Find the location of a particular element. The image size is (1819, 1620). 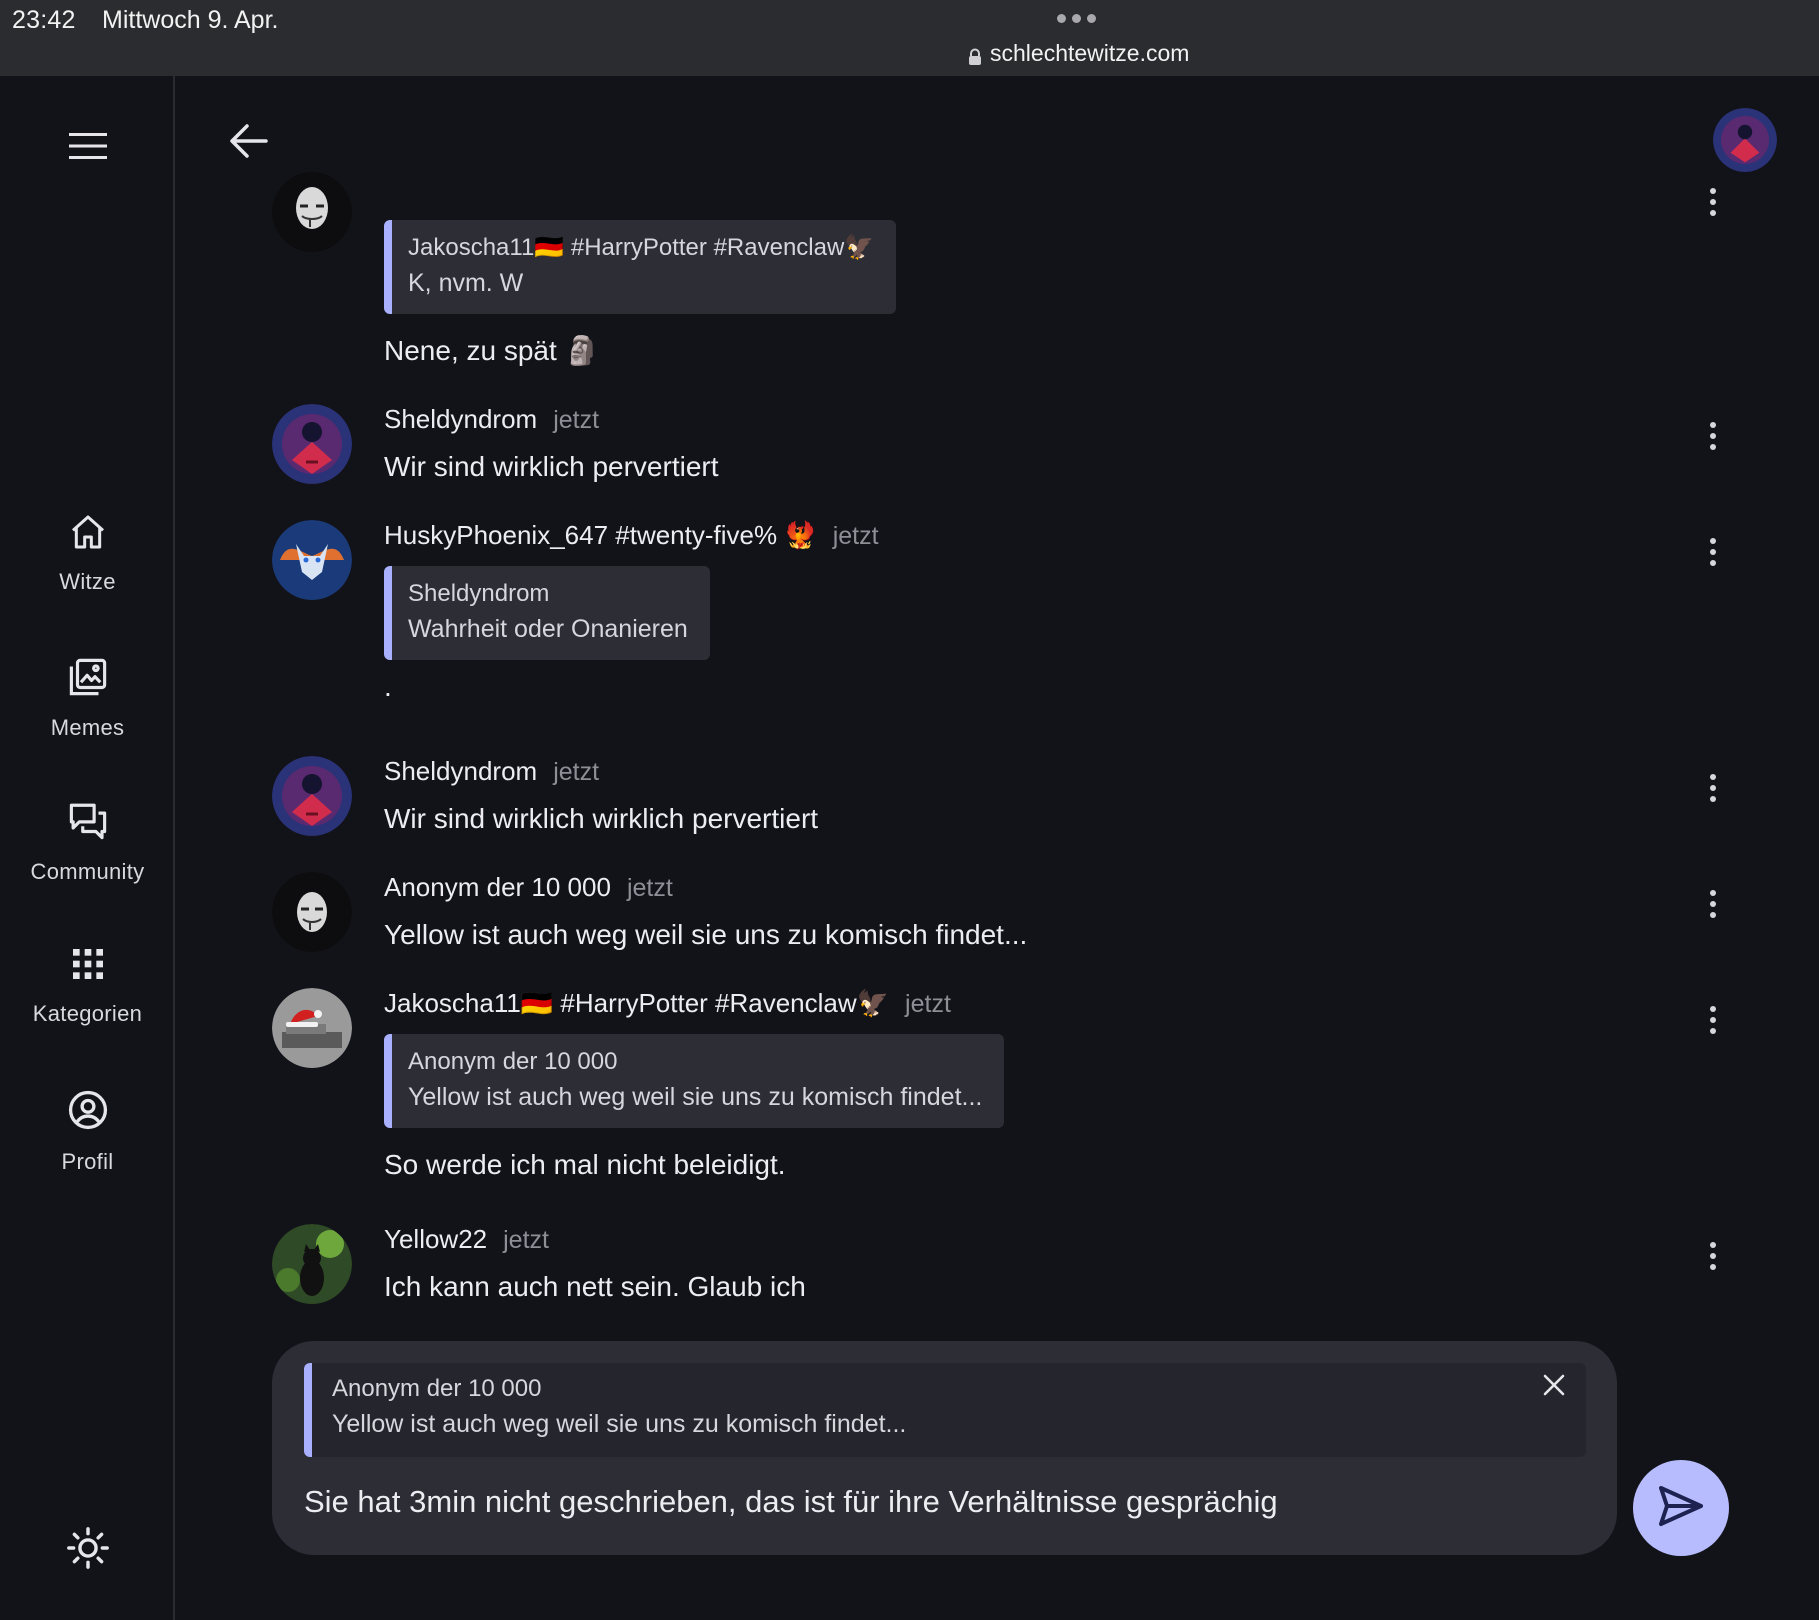

message-text: Nene, zu spät 🗿 is located at coordinates (492, 350).